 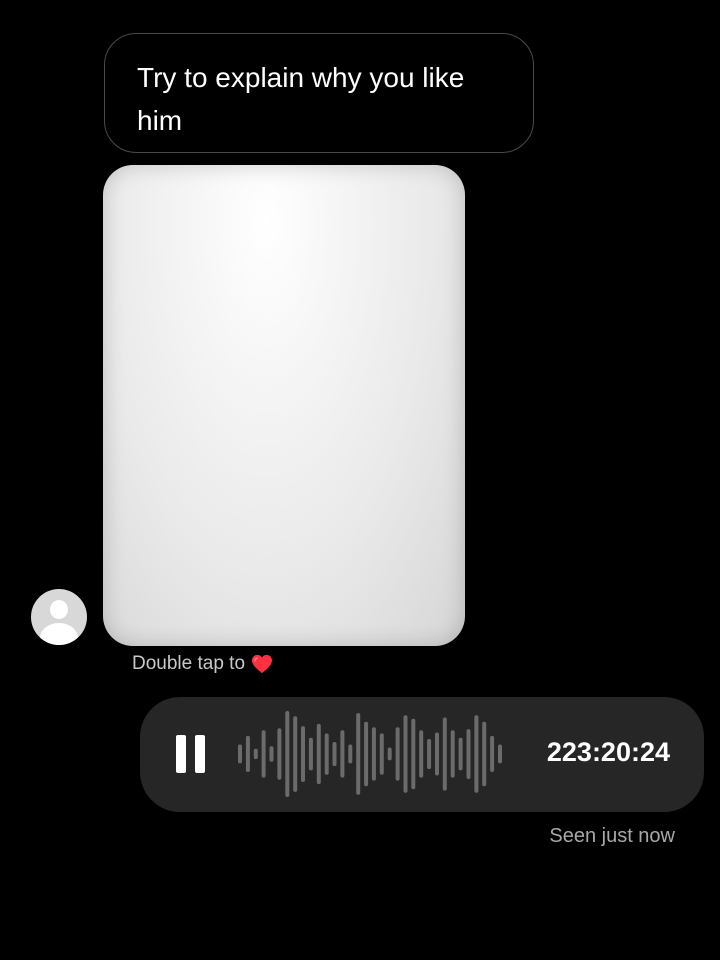 I want to click on audio-waveform, so click(x=370, y=754).